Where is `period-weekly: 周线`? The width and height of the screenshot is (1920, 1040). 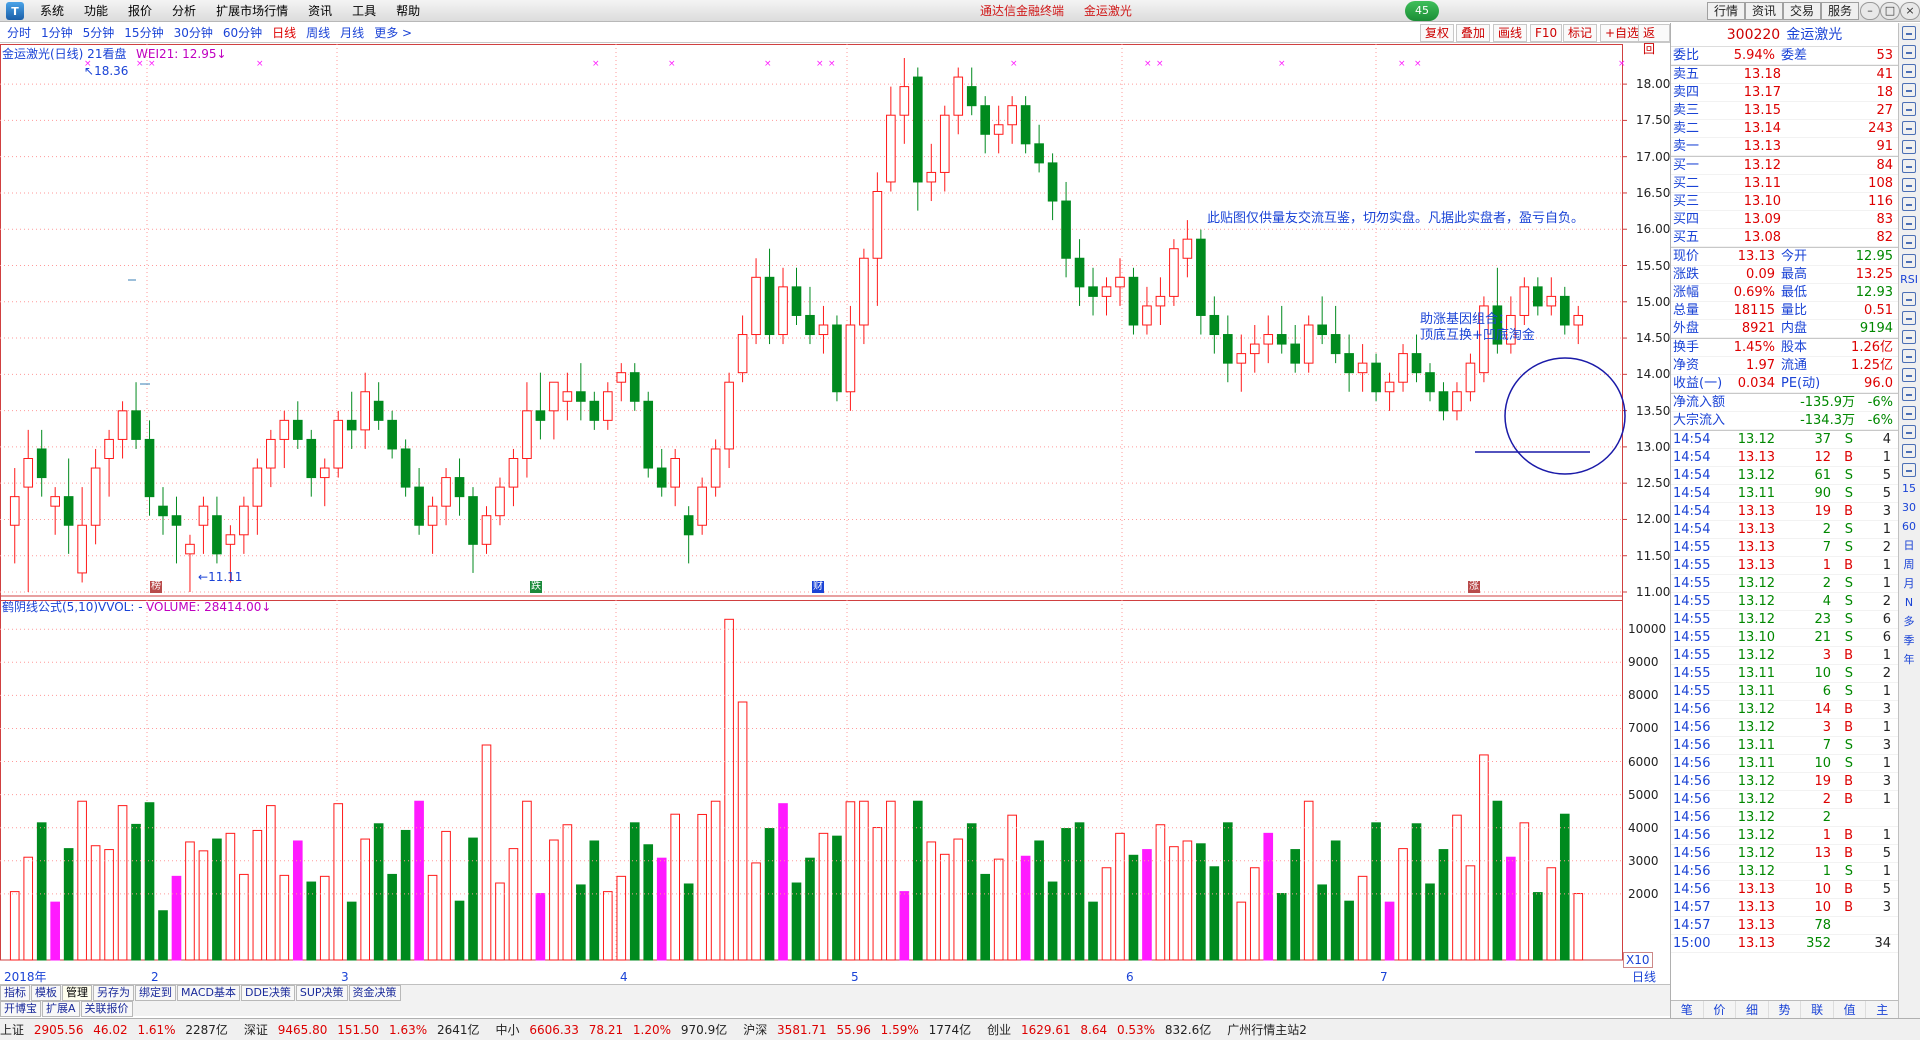
period-weekly: 周线 is located at coordinates (318, 33).